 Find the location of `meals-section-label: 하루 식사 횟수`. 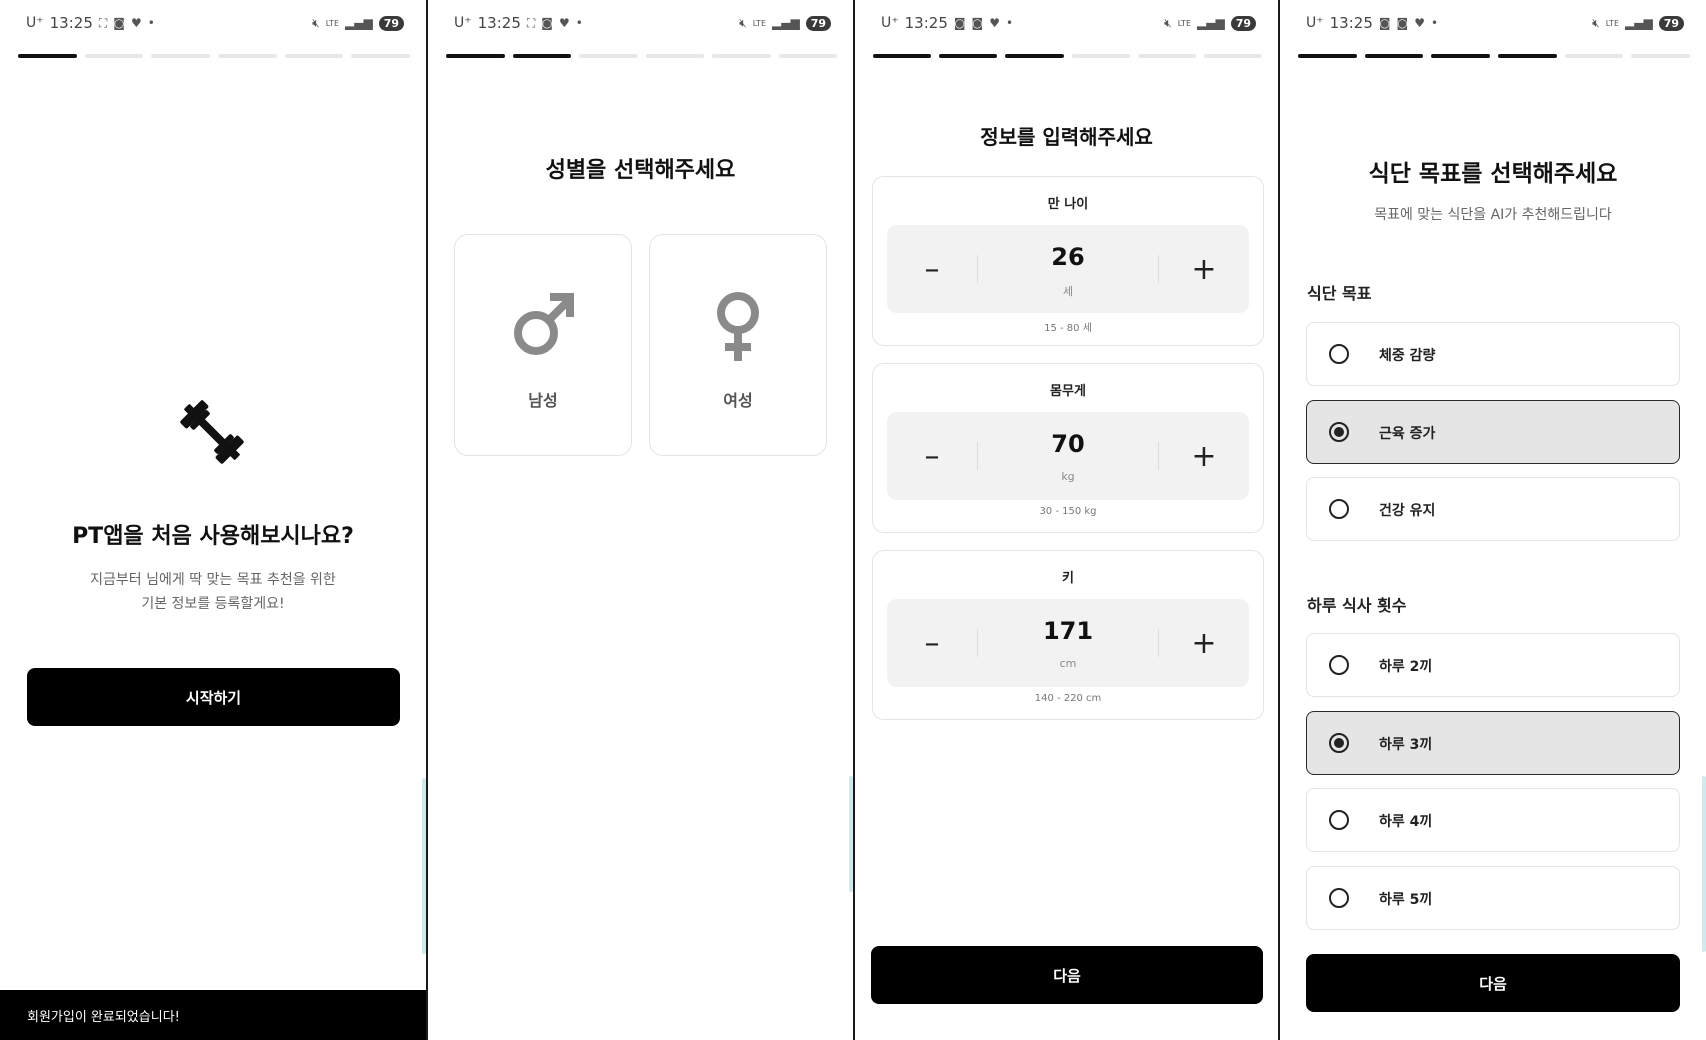

meals-section-label: 하루 식사 횟수 is located at coordinates (1357, 605).